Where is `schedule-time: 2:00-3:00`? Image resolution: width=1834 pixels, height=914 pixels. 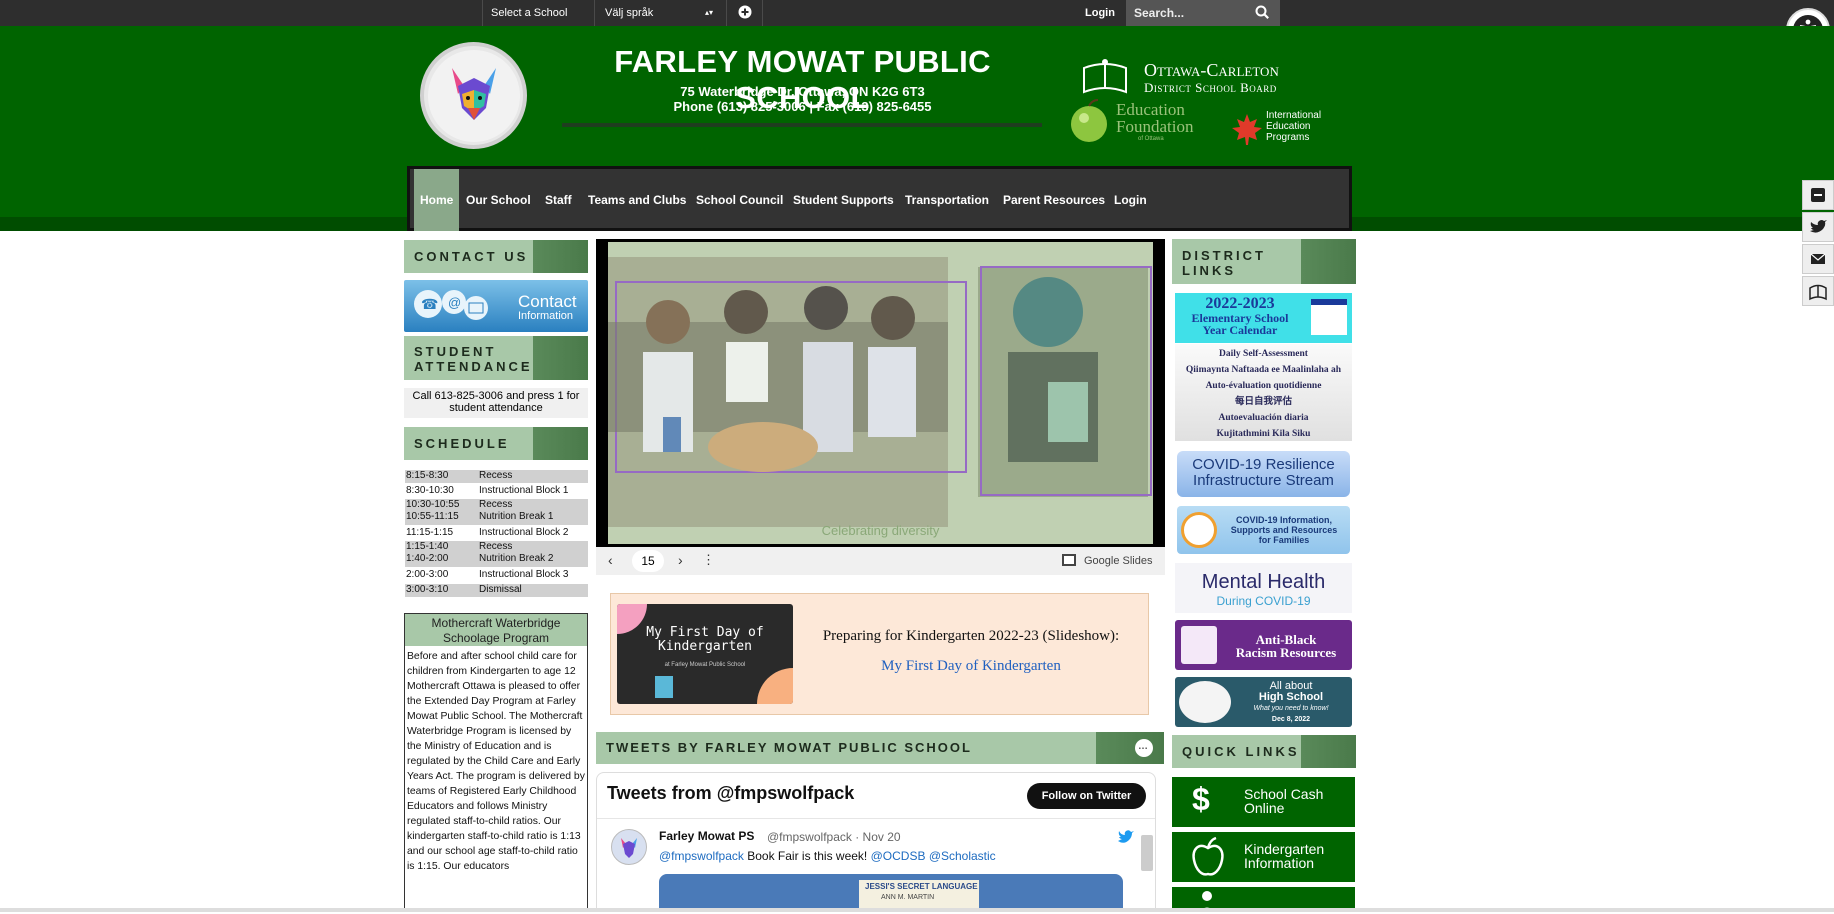
schedule-time: 2:00-3:00 is located at coordinates (427, 574).